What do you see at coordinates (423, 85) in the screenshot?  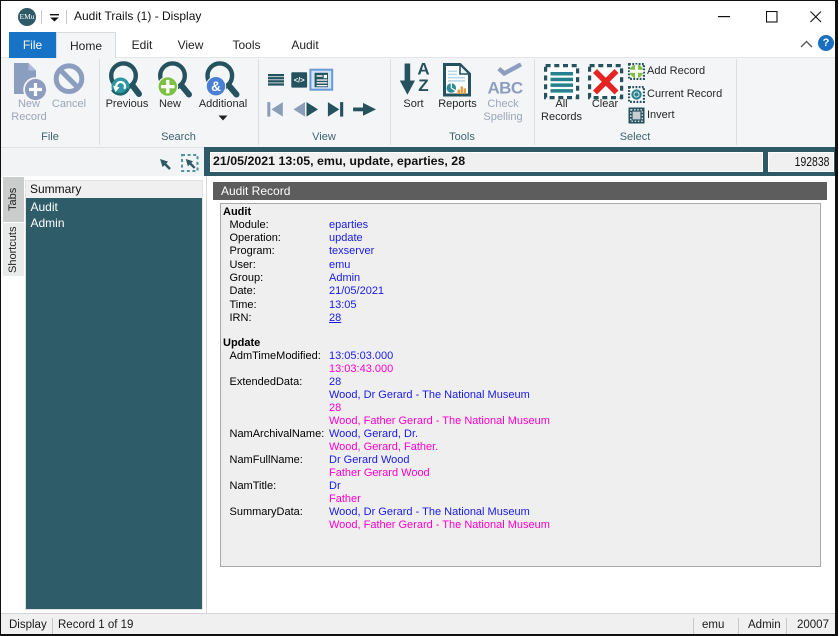 I see `svg-text: Z` at bounding box center [423, 85].